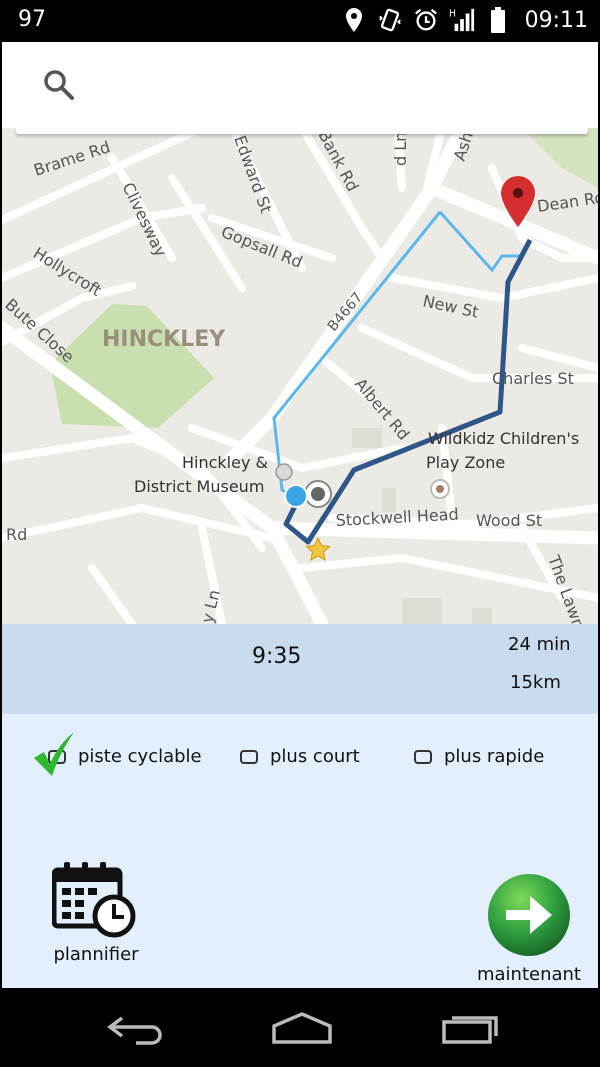 Image resolution: width=600 pixels, height=1067 pixels. Describe the element at coordinates (509, 520) in the screenshot. I see `map-label: Wood St` at that location.